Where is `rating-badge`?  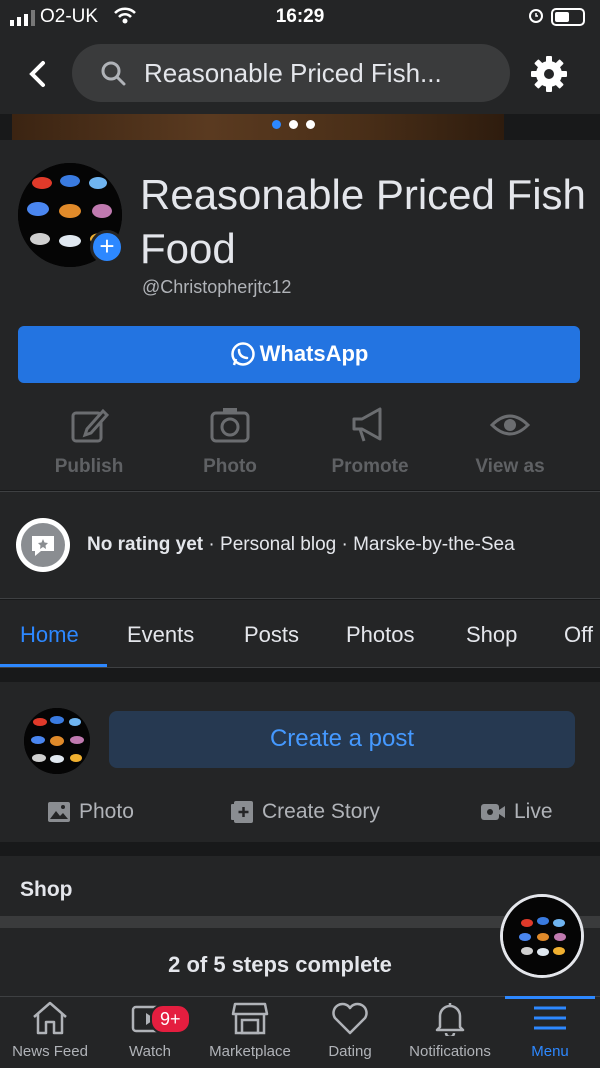
rating-badge is located at coordinates (43, 545).